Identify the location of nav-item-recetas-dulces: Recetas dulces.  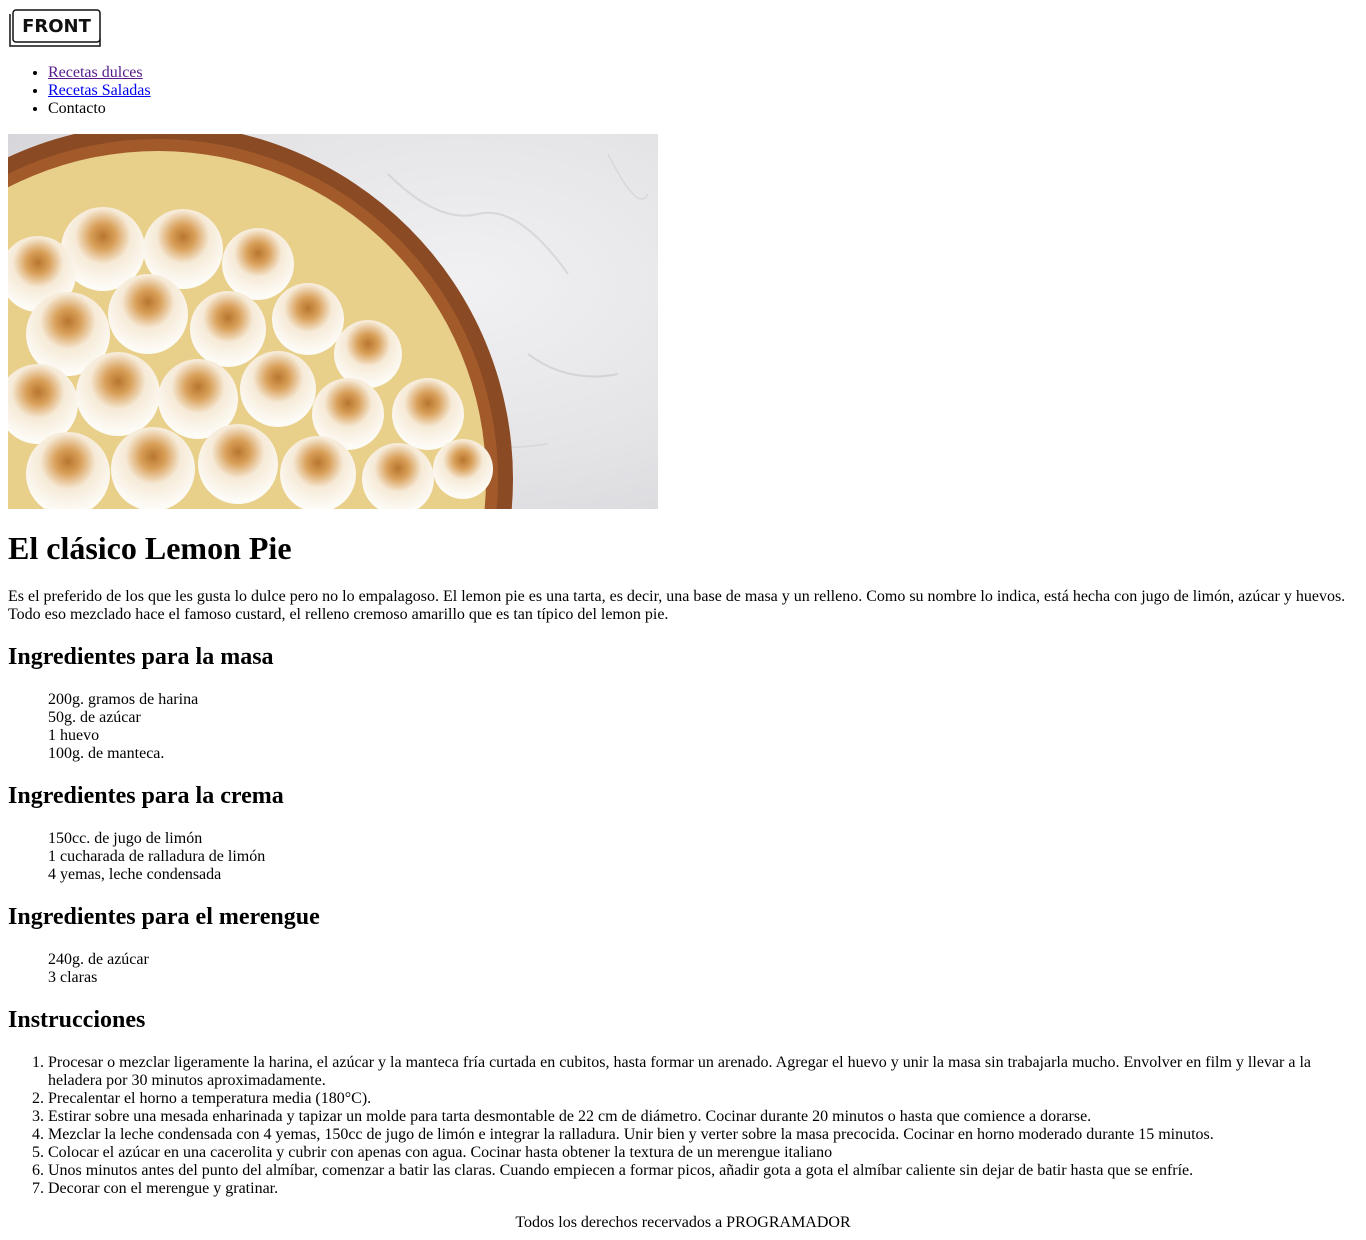
(703, 73).